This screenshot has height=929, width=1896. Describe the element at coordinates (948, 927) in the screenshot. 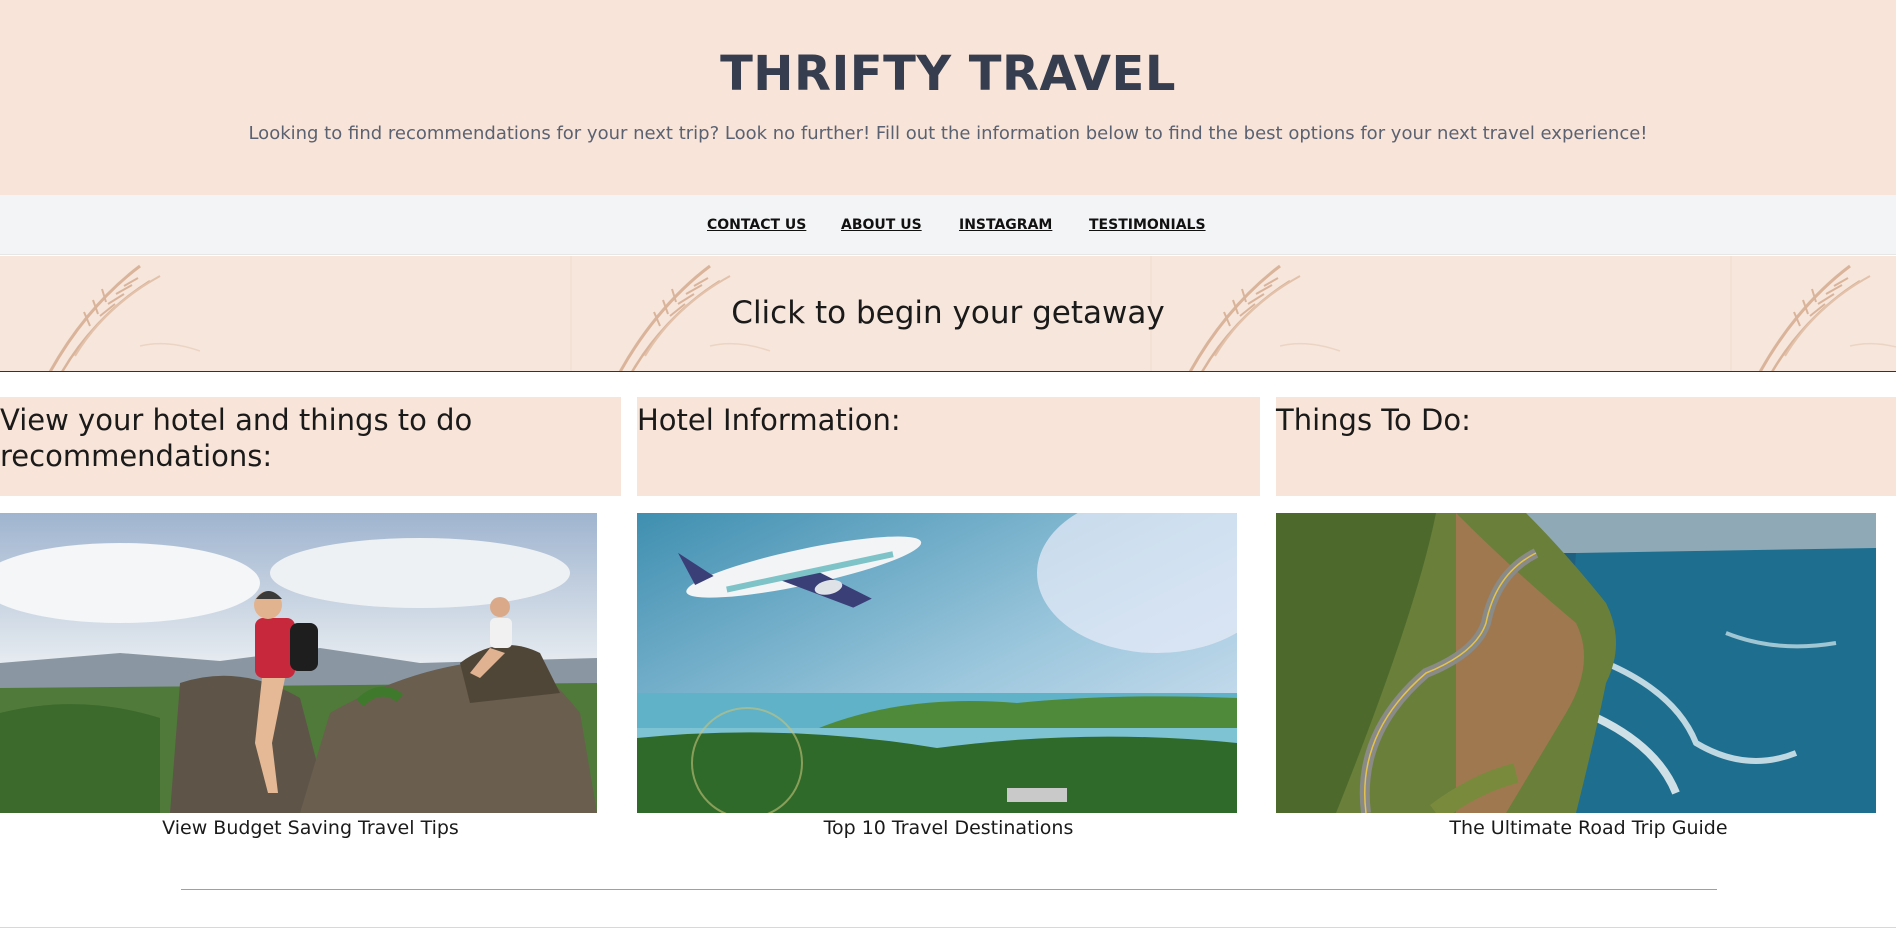

I see `page-bottom-rule` at that location.